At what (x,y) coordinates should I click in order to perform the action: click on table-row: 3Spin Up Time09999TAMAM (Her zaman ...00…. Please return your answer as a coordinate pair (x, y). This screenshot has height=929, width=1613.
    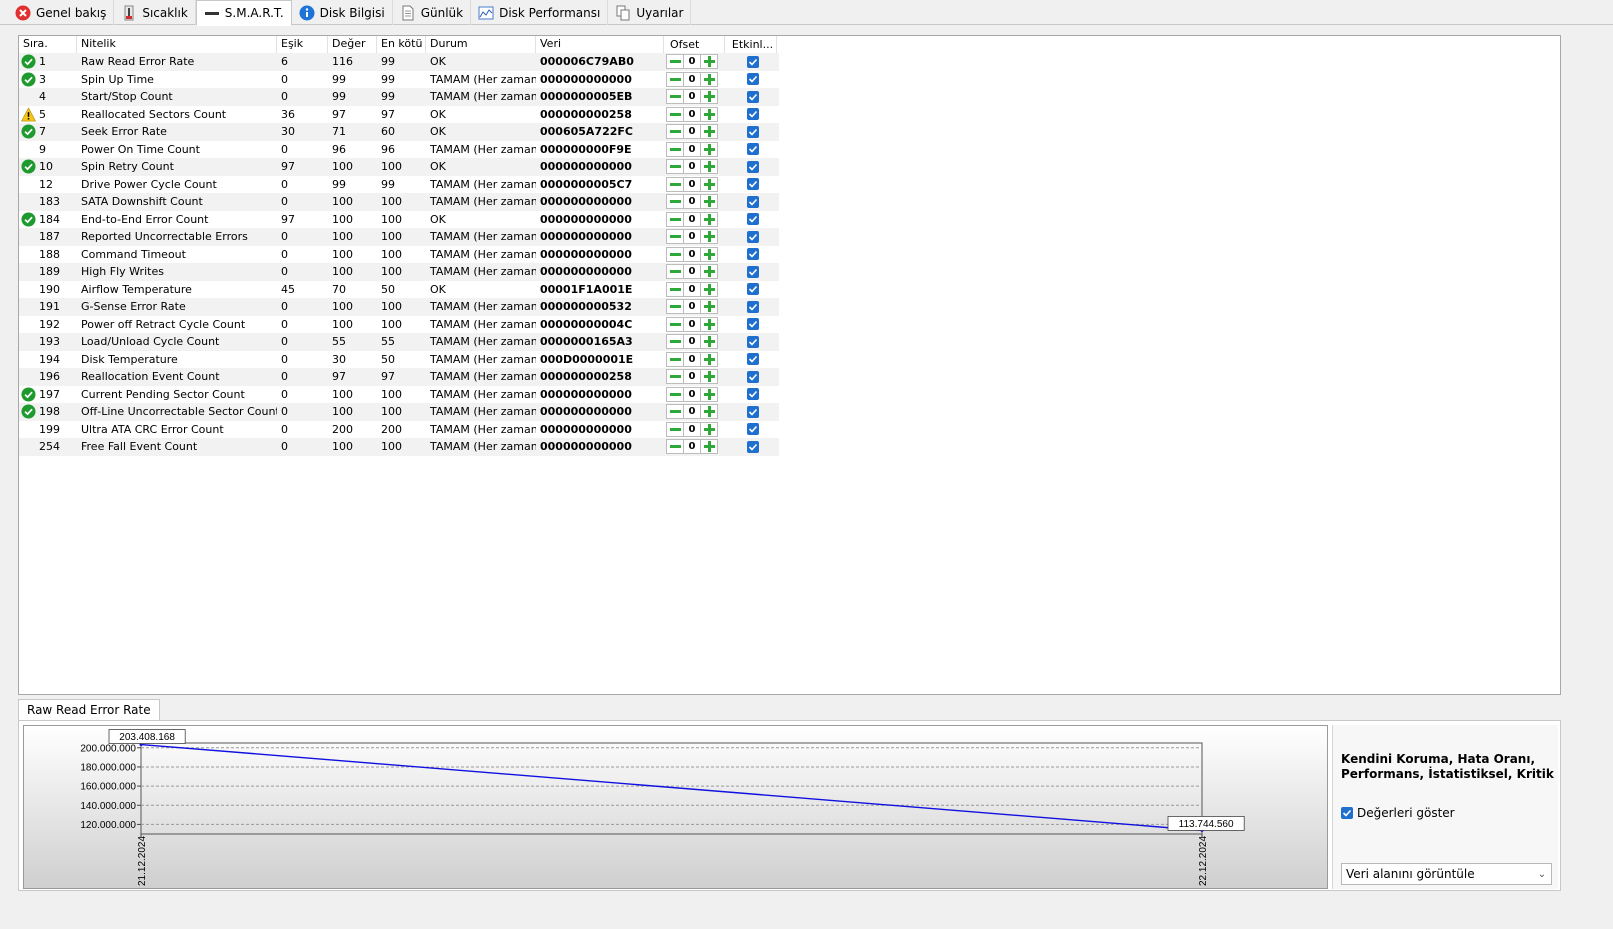
    Looking at the image, I should click on (399, 80).